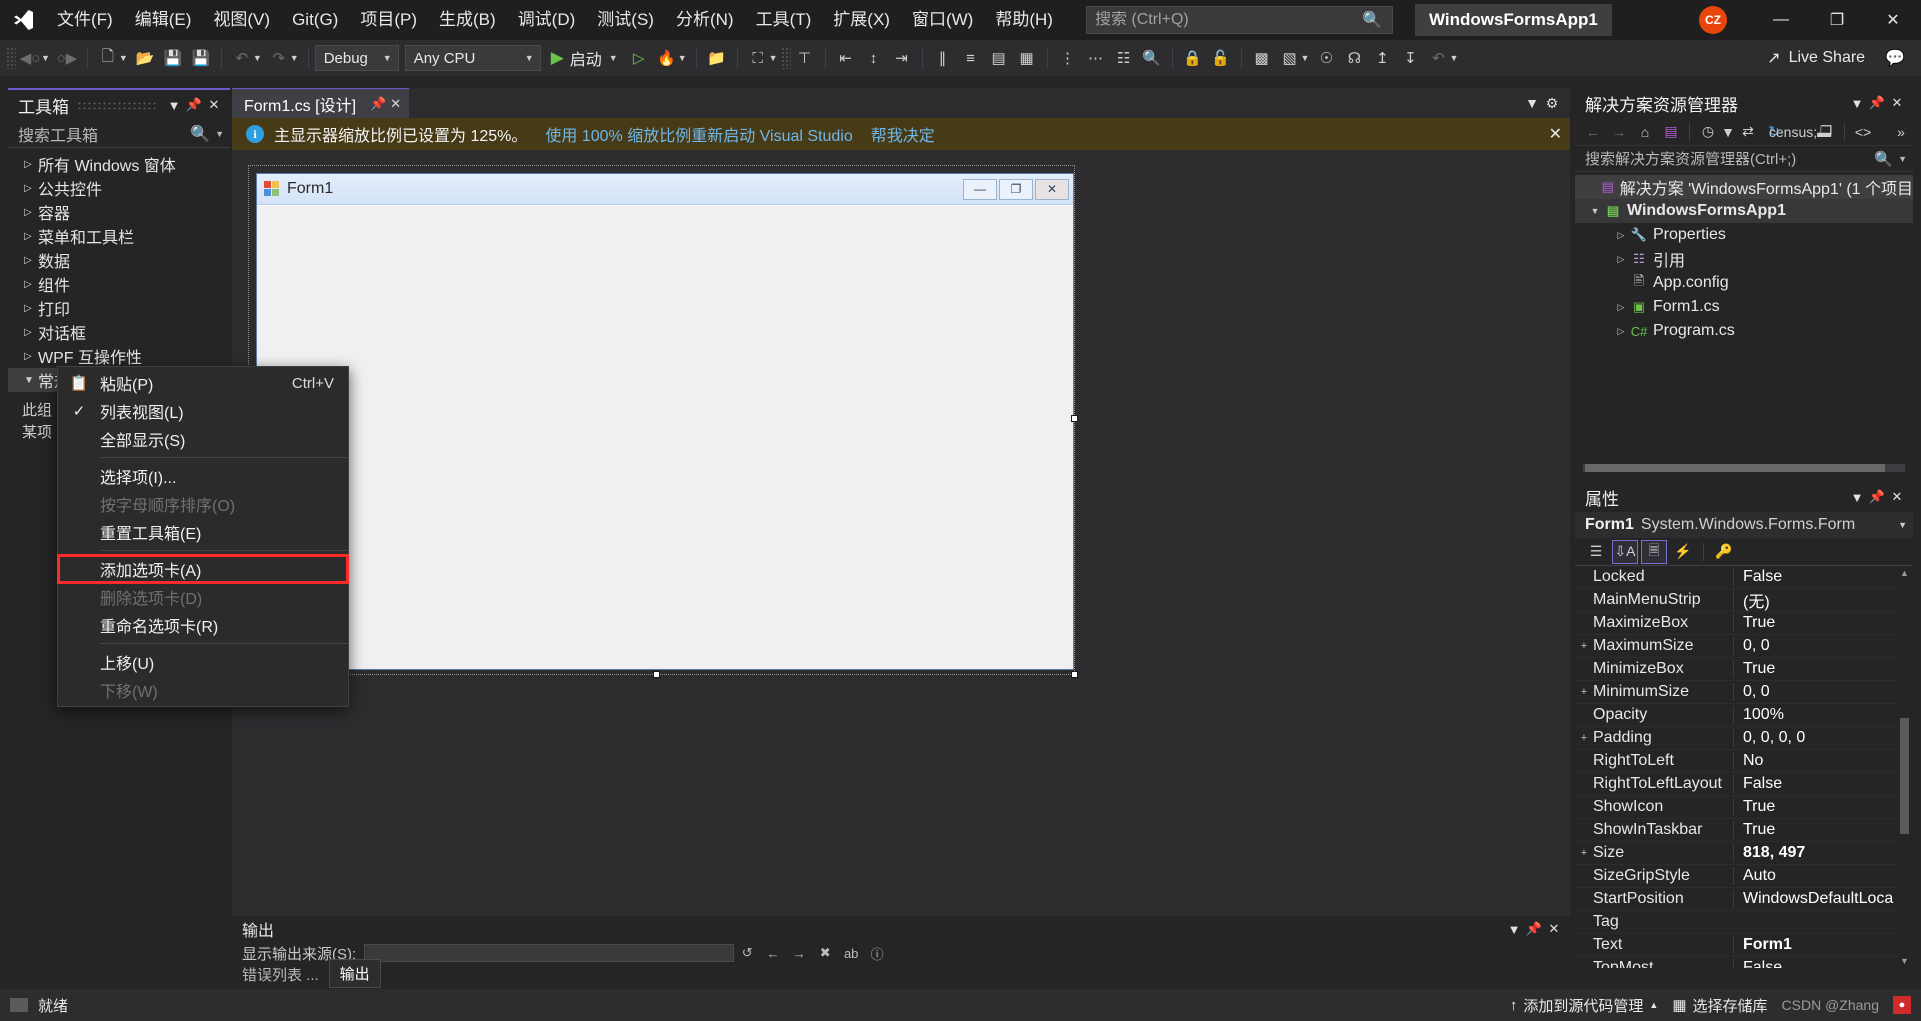 The image size is (1921, 1021). I want to click on solution-platform-combo: Any CPU ▼, so click(472, 58).